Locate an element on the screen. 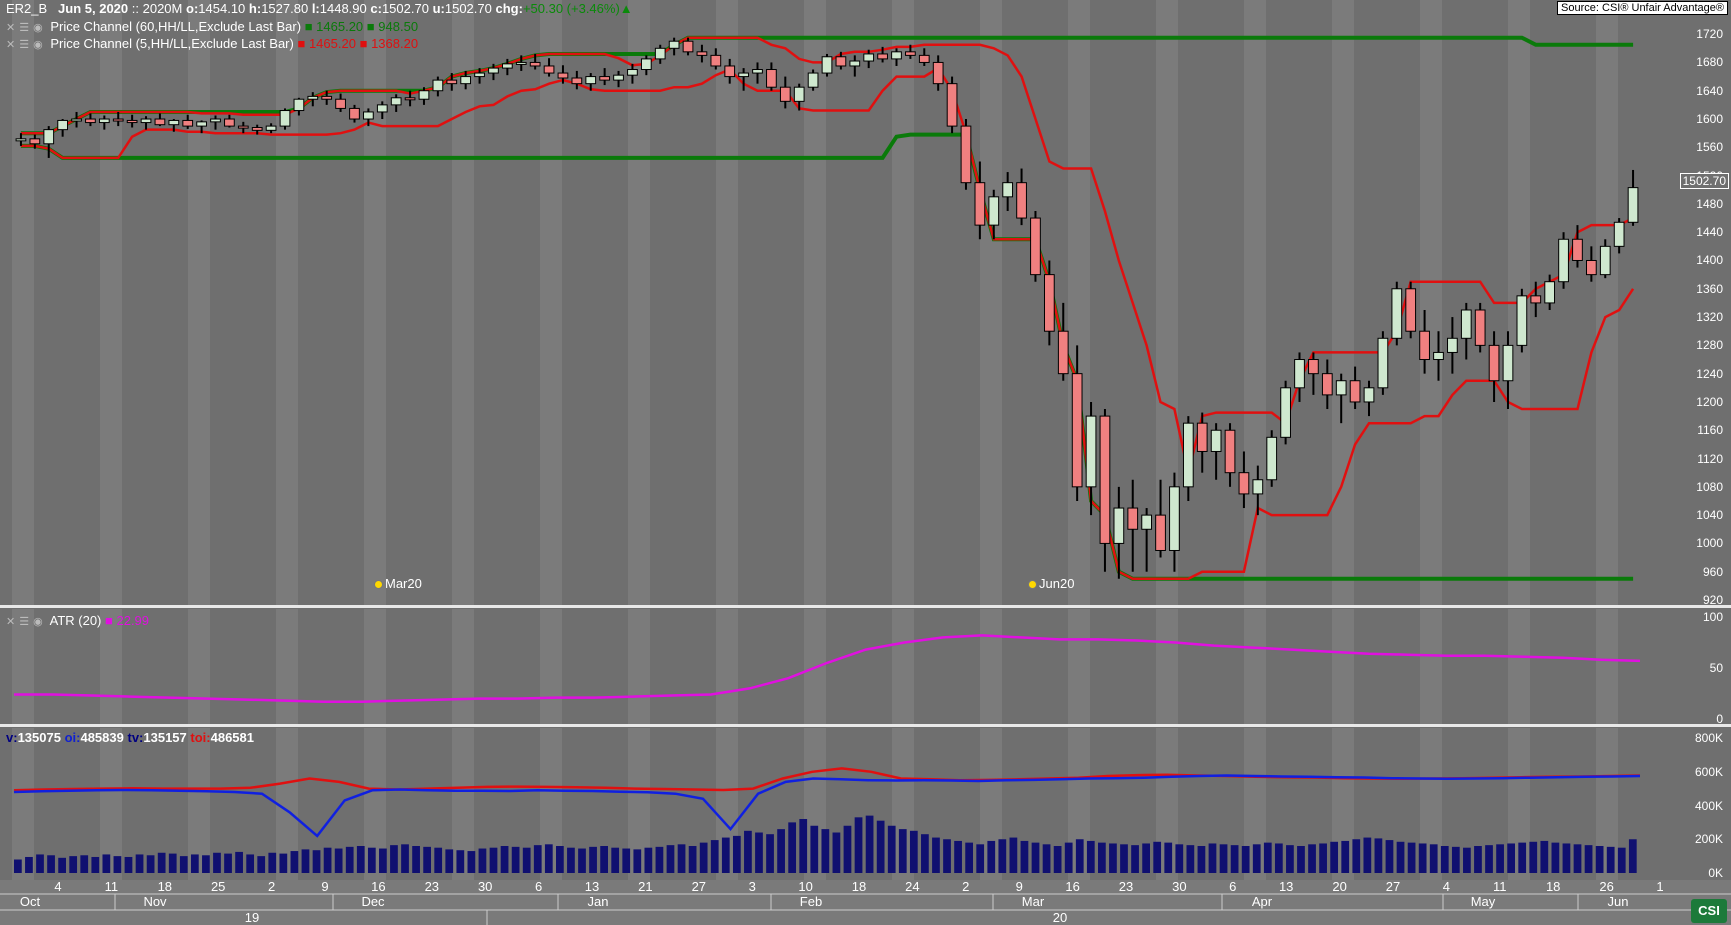  day-tick-label: 6 is located at coordinates (538, 886).